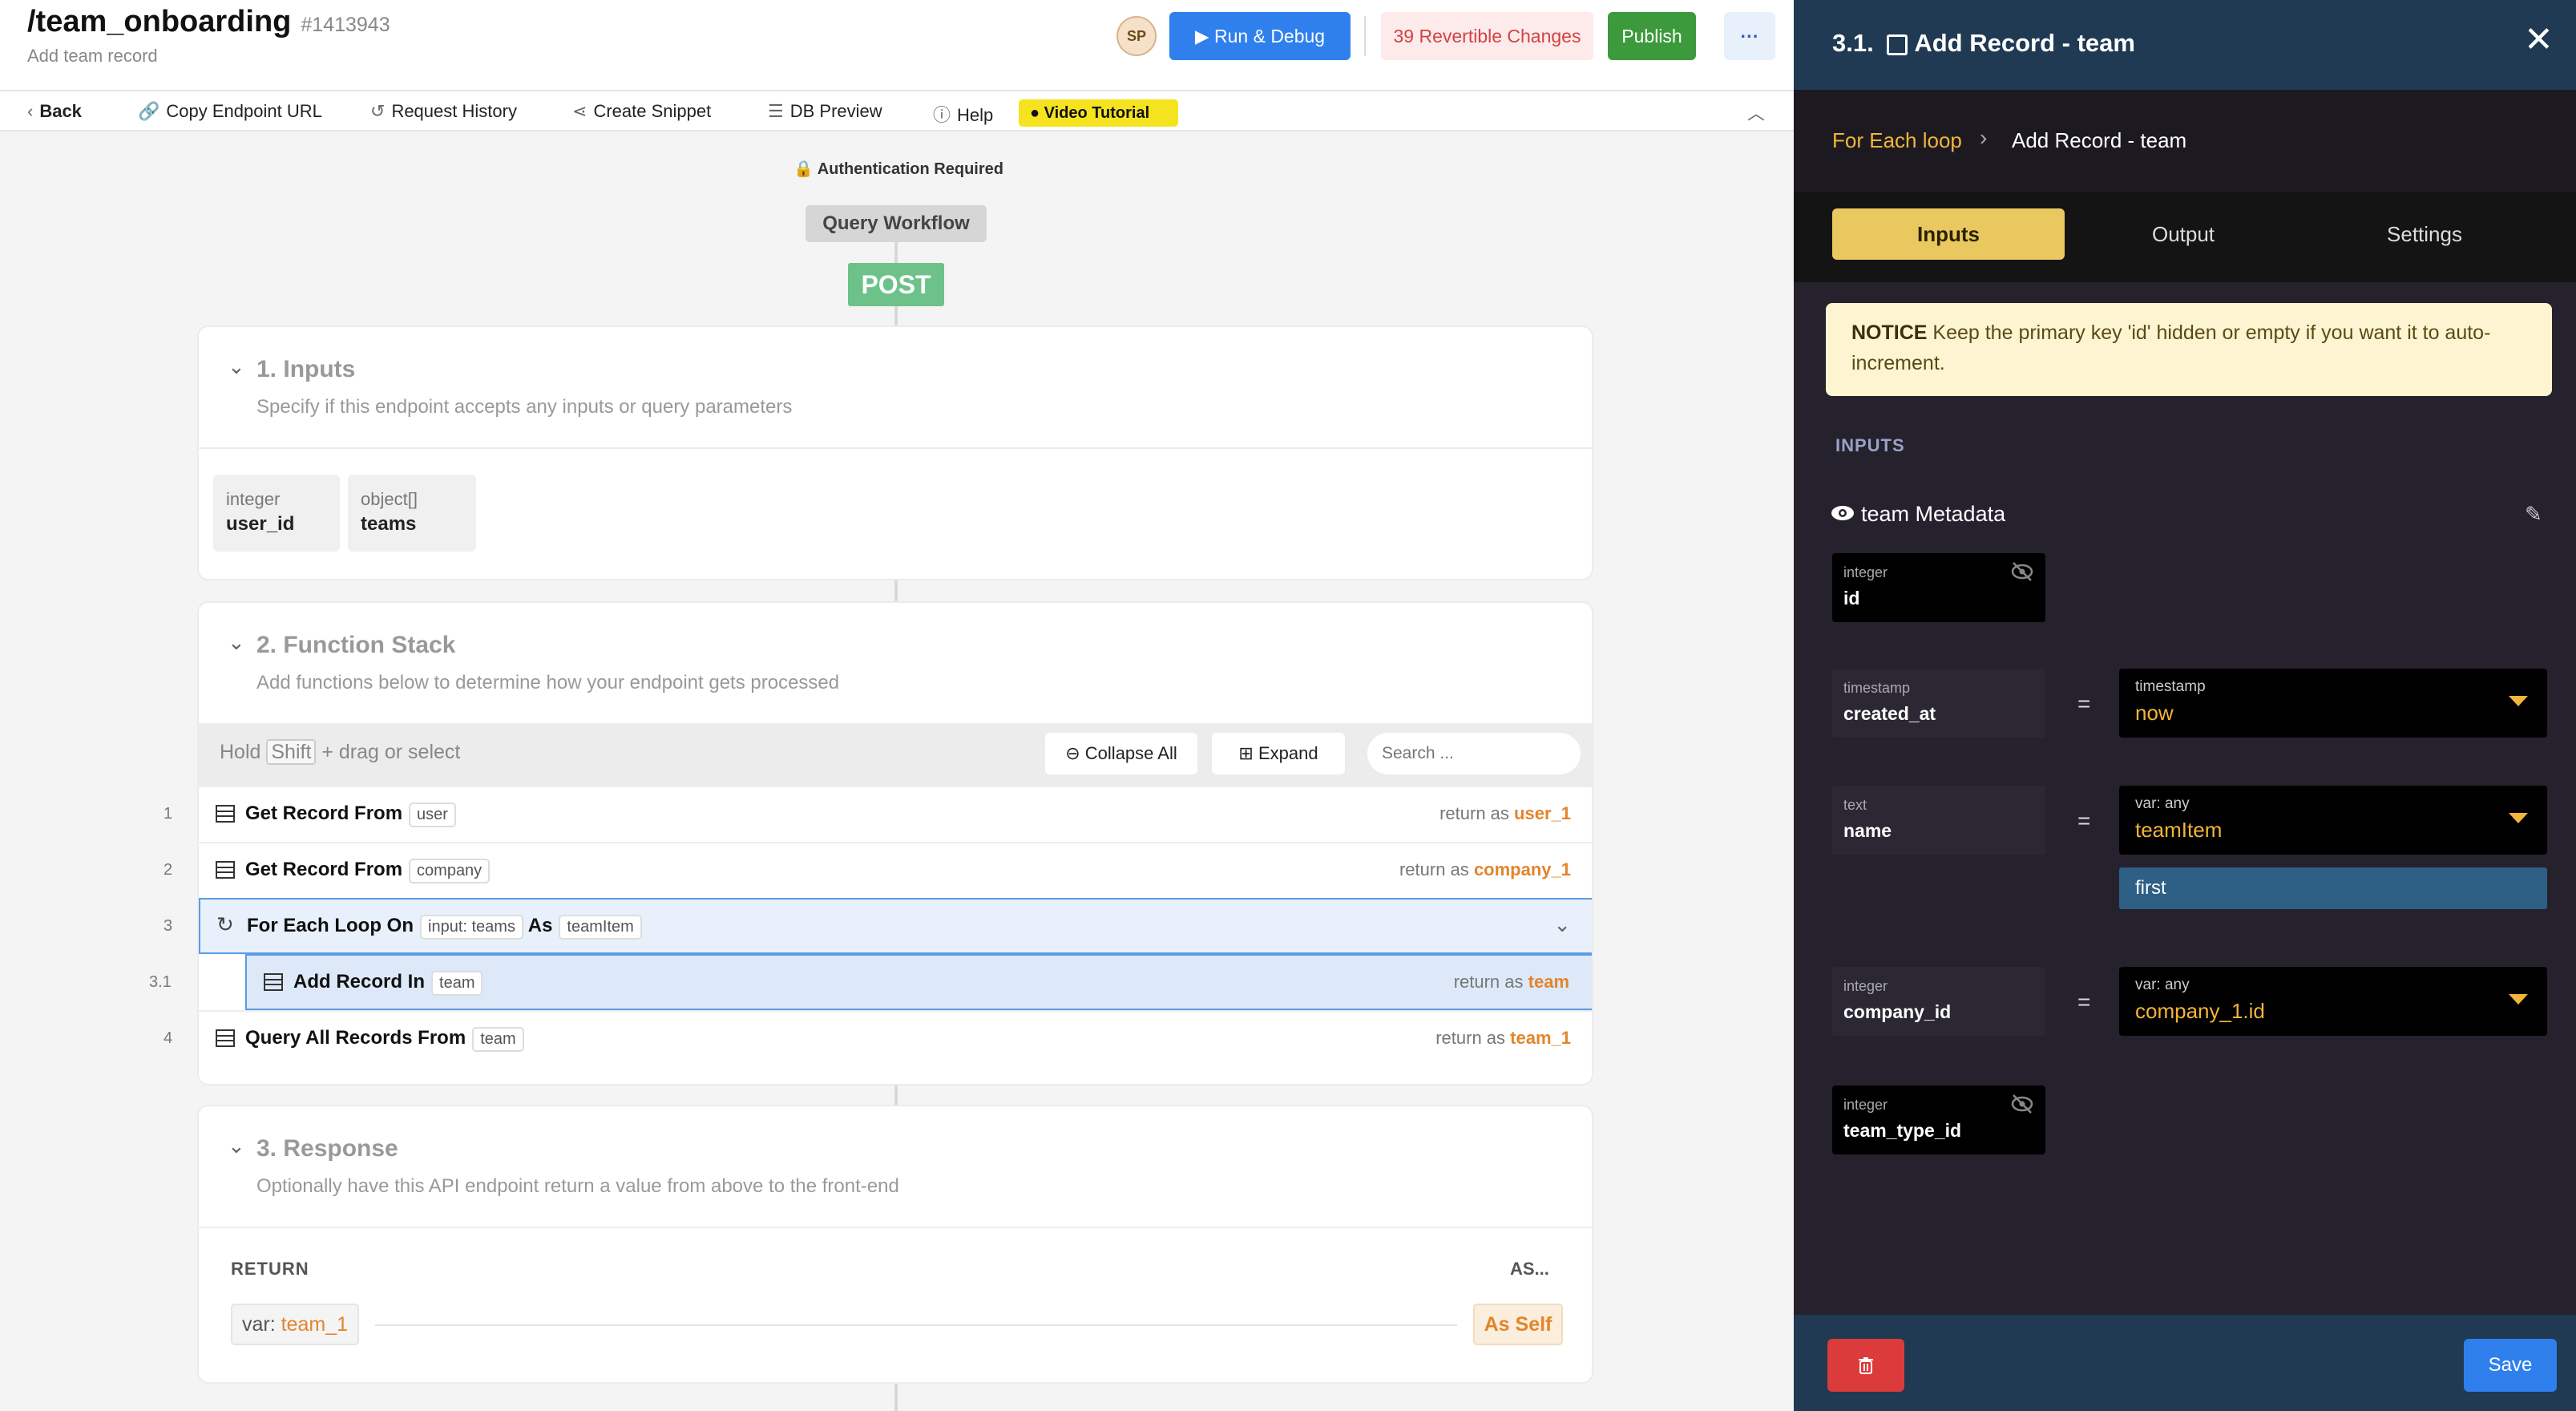 The height and width of the screenshot is (1411, 2576). What do you see at coordinates (1877, 688) in the screenshot?
I see `field-type: timestamp` at bounding box center [1877, 688].